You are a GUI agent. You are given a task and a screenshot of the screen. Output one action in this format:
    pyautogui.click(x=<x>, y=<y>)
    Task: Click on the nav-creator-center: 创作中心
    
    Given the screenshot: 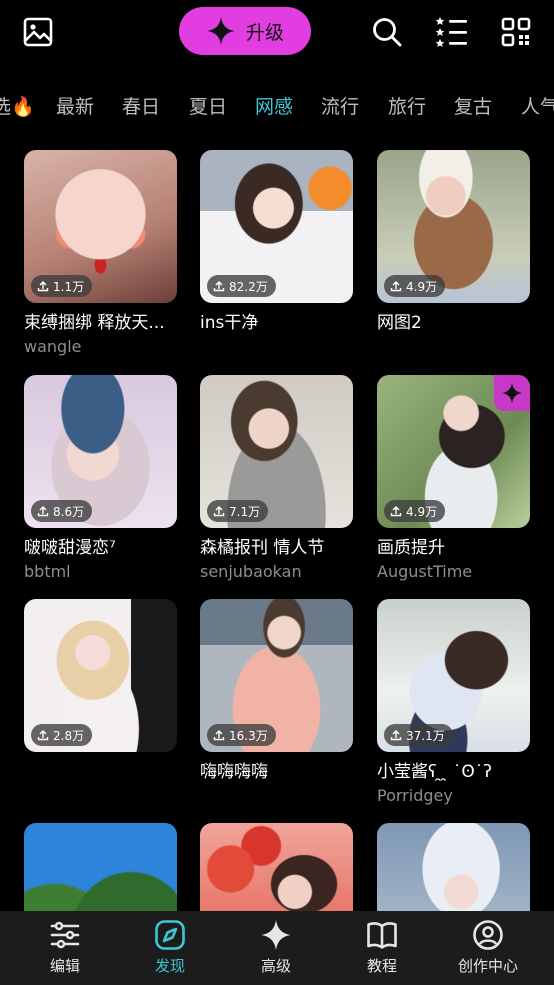 What is the action you would take?
    pyautogui.click(x=488, y=947)
    